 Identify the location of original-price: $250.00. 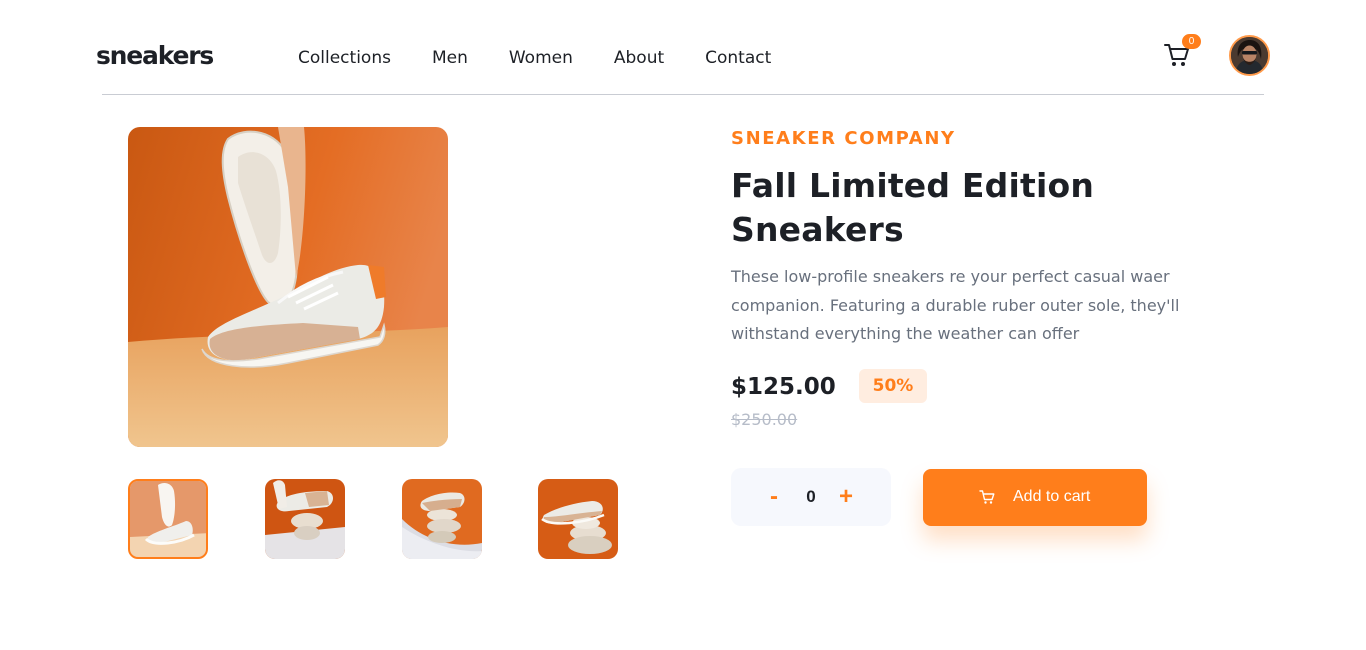
(764, 419).